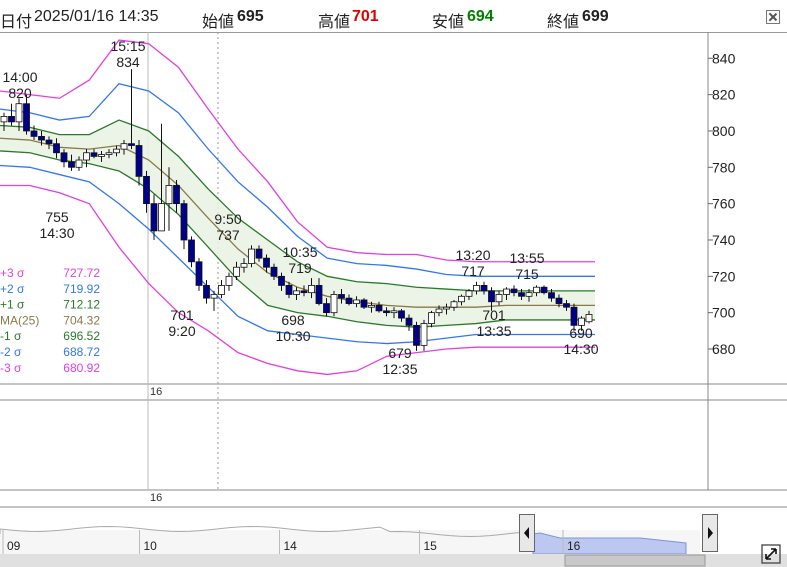 Image resolution: width=787 pixels, height=567 pixels. What do you see at coordinates (12, 305) in the screenshot?
I see `legend-label: +1 σ` at bounding box center [12, 305].